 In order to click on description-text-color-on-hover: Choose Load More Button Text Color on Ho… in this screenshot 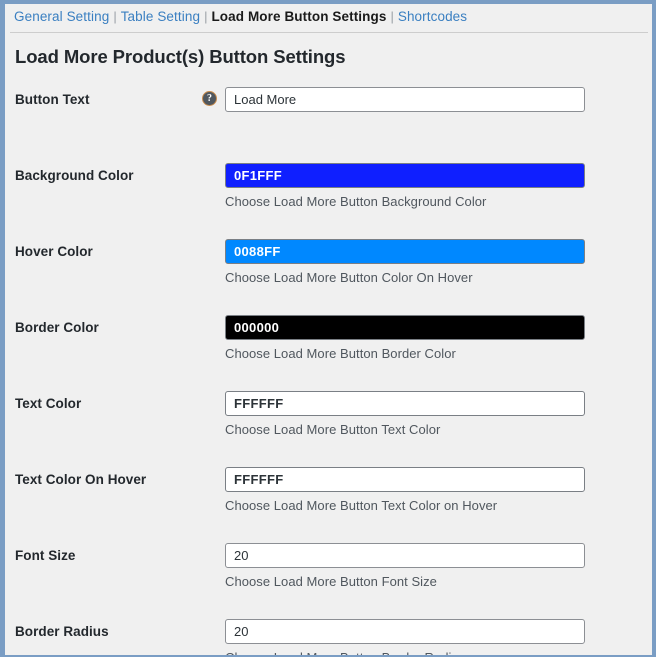, I will do `click(361, 505)`.